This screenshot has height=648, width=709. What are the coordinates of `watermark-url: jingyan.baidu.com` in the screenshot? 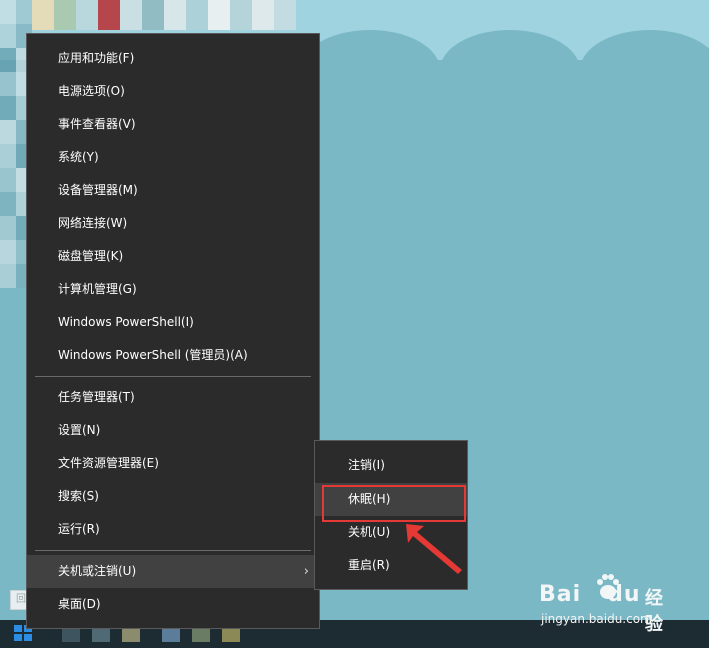 It's located at (596, 619).